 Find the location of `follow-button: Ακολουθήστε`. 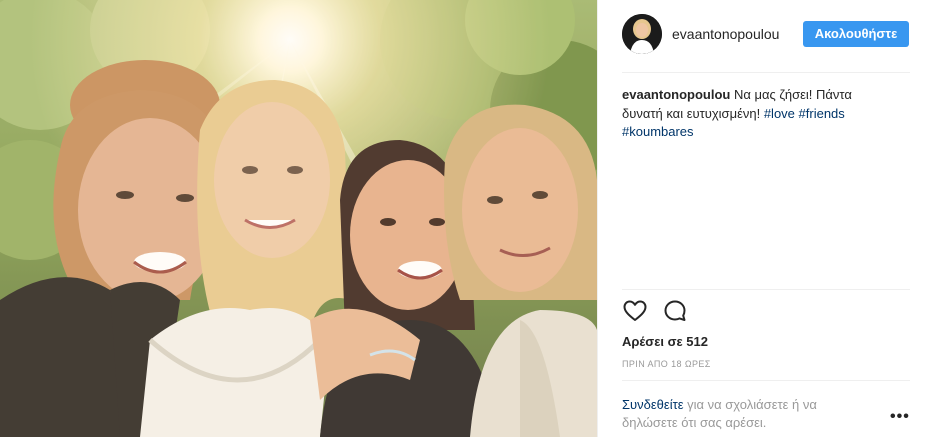

follow-button: Ακολουθήστε is located at coordinates (856, 34).